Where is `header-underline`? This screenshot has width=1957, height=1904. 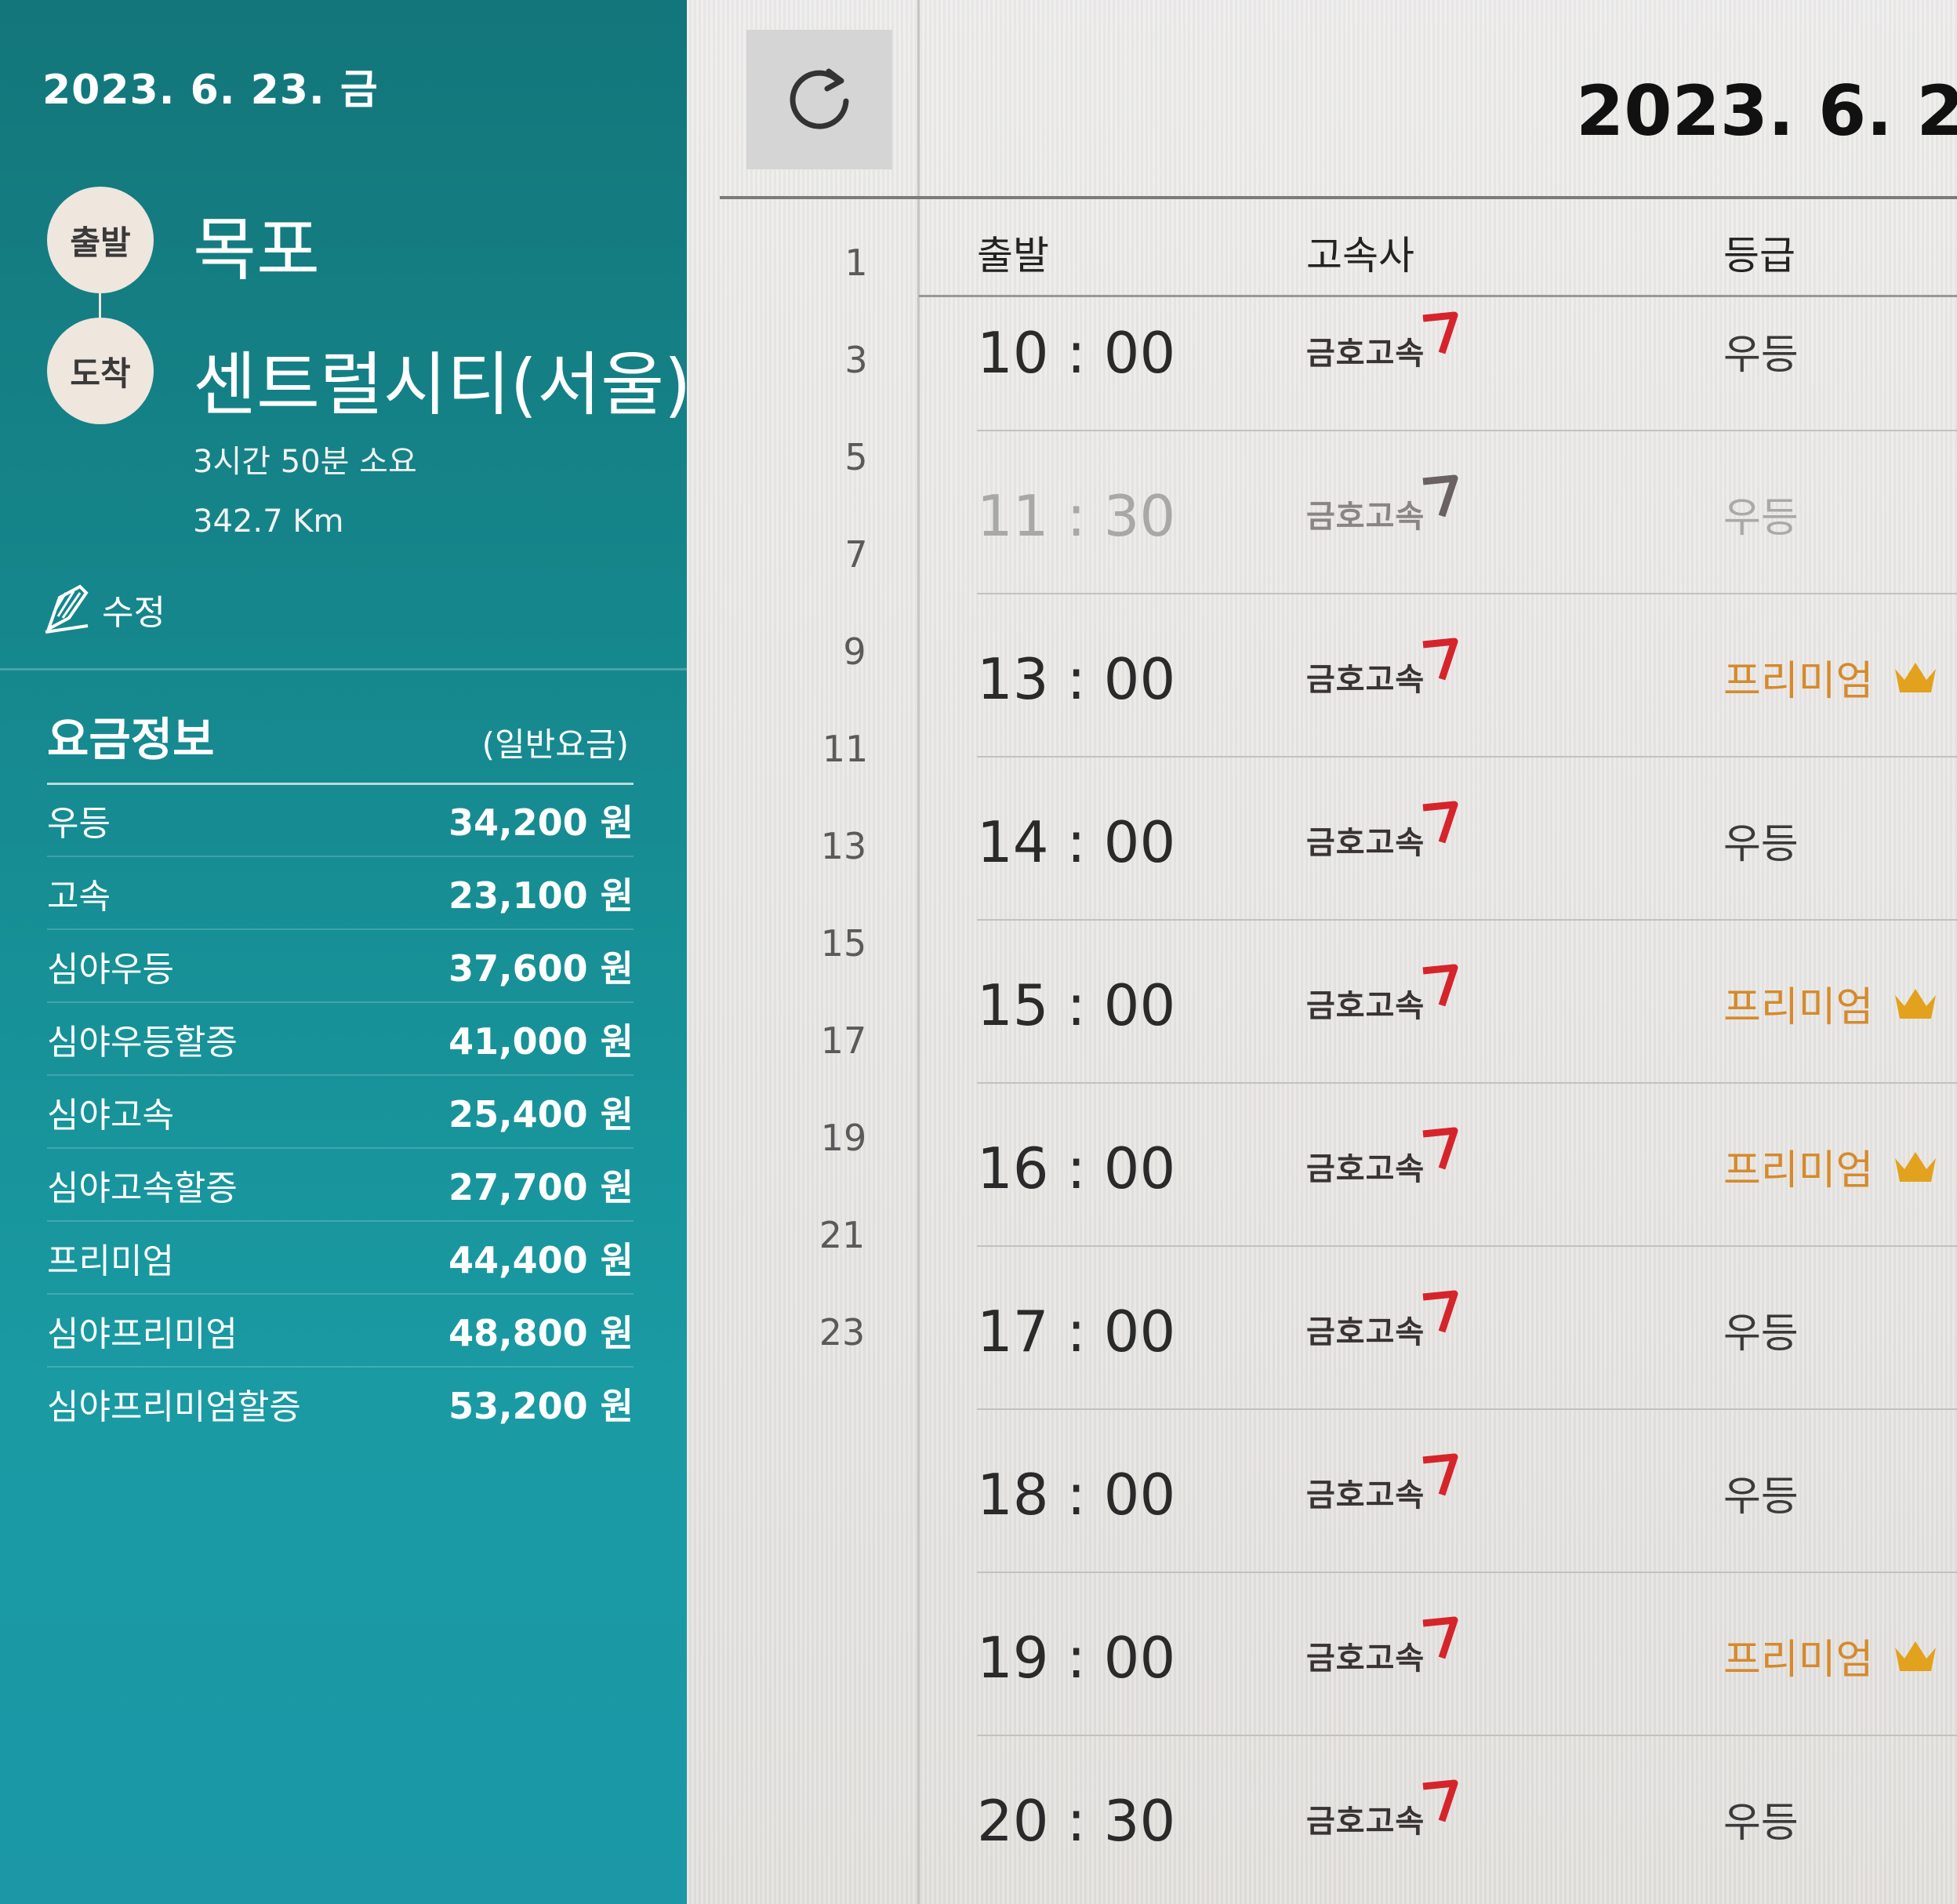
header-underline is located at coordinates (1438, 296).